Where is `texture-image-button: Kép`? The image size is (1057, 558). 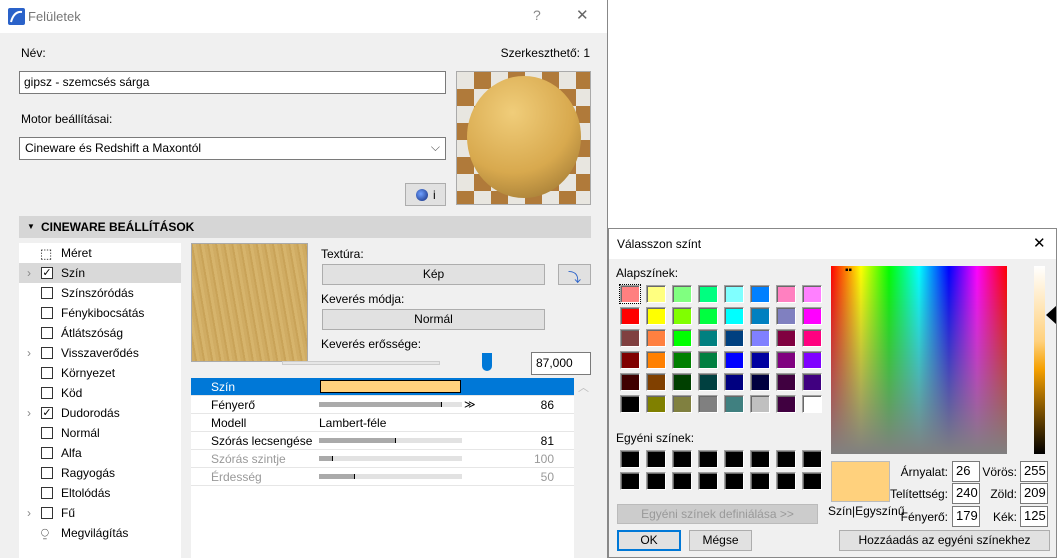 texture-image-button: Kép is located at coordinates (433, 274).